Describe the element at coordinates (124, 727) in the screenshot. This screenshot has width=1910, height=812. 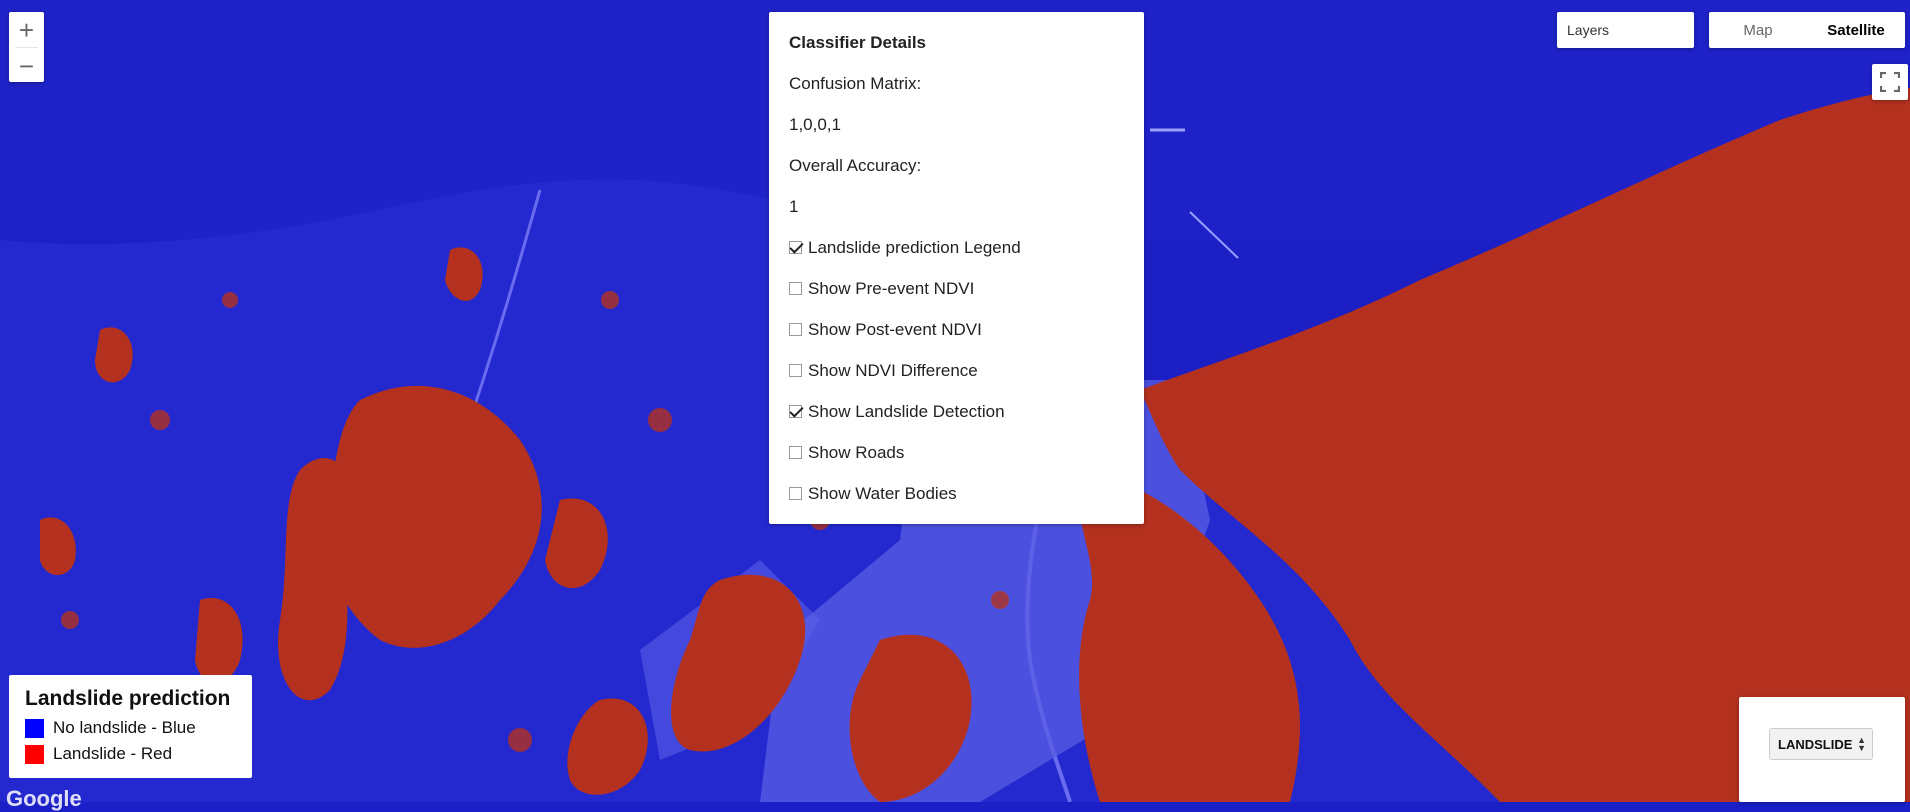
I see `legend-item-label: No landslide - Blue` at that location.